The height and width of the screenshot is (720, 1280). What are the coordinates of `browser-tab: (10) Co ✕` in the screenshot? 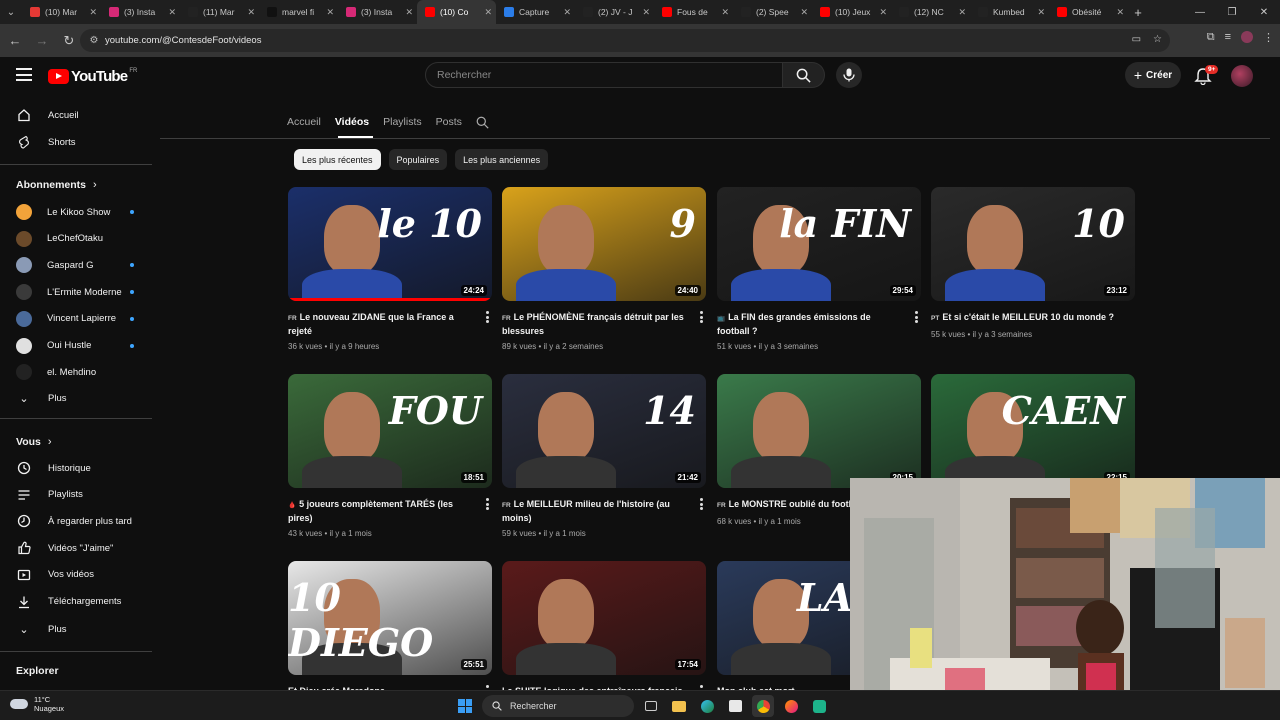 It's located at (456, 12).